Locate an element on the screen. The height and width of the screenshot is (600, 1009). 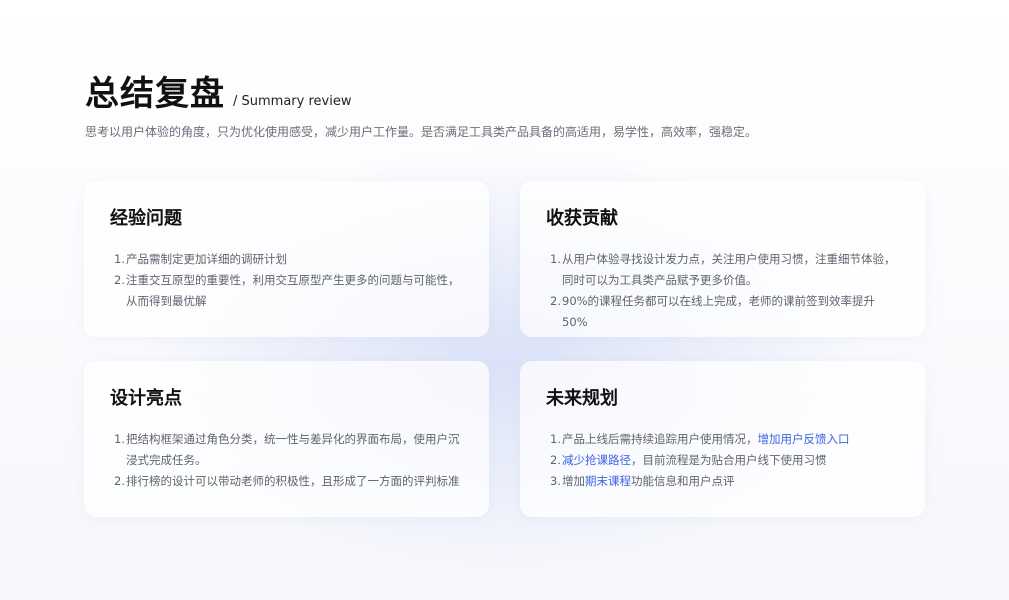
list-text: 产品需制定更加详细的调研计划 is located at coordinates (206, 259).